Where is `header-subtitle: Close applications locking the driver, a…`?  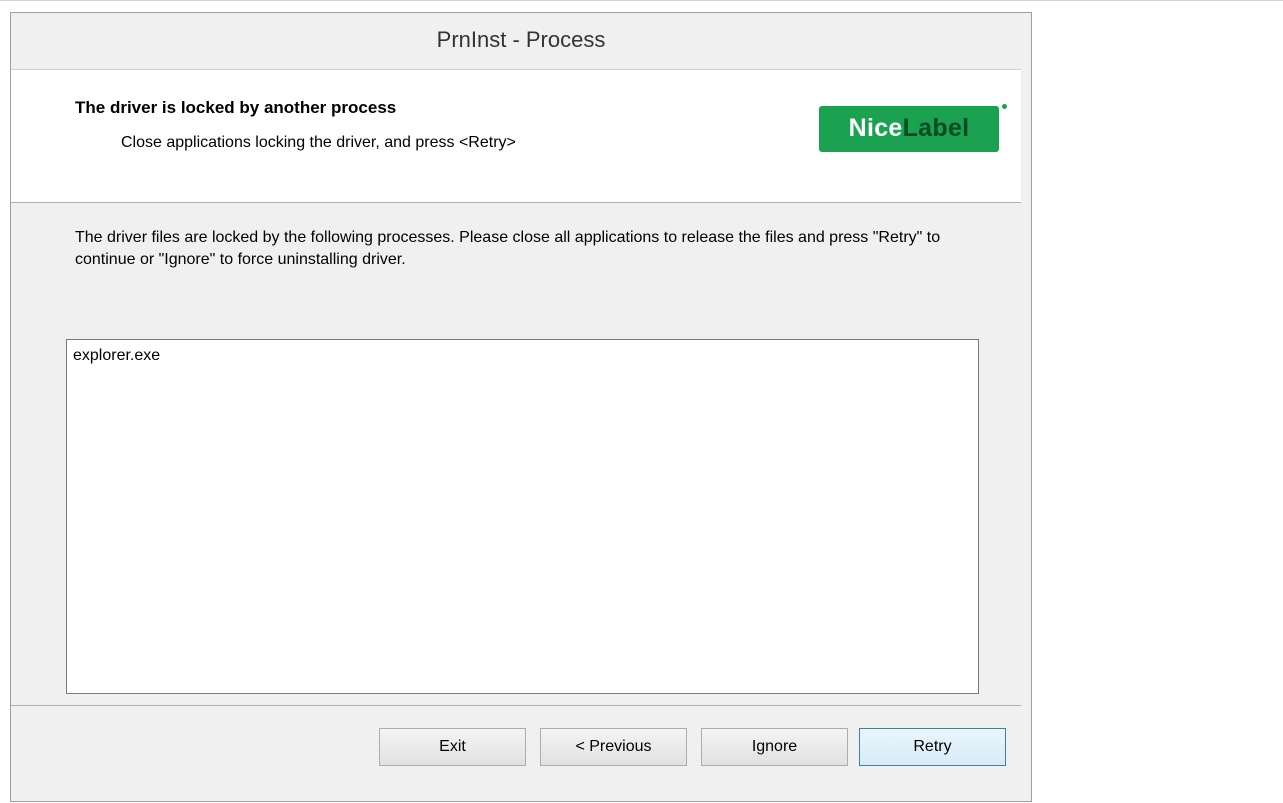 header-subtitle: Close applications locking the driver, a… is located at coordinates (318, 142).